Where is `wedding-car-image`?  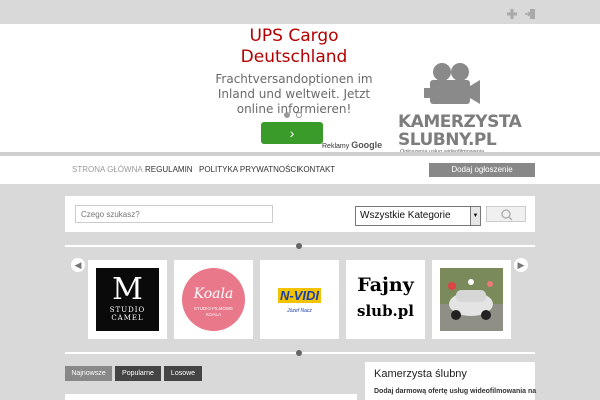 wedding-car-image is located at coordinates (471, 299).